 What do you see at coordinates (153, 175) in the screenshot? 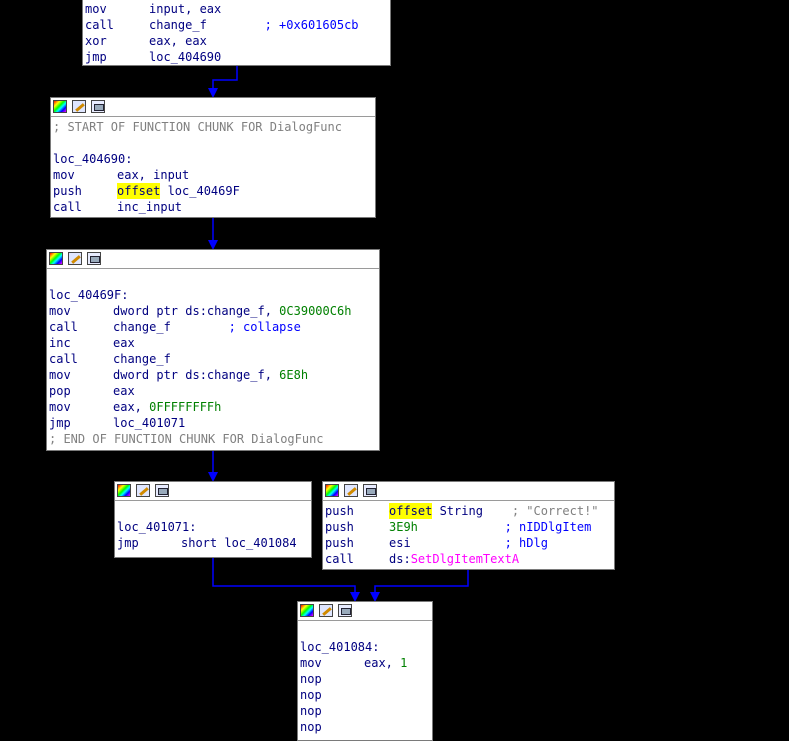
I see `operand: eax, input` at bounding box center [153, 175].